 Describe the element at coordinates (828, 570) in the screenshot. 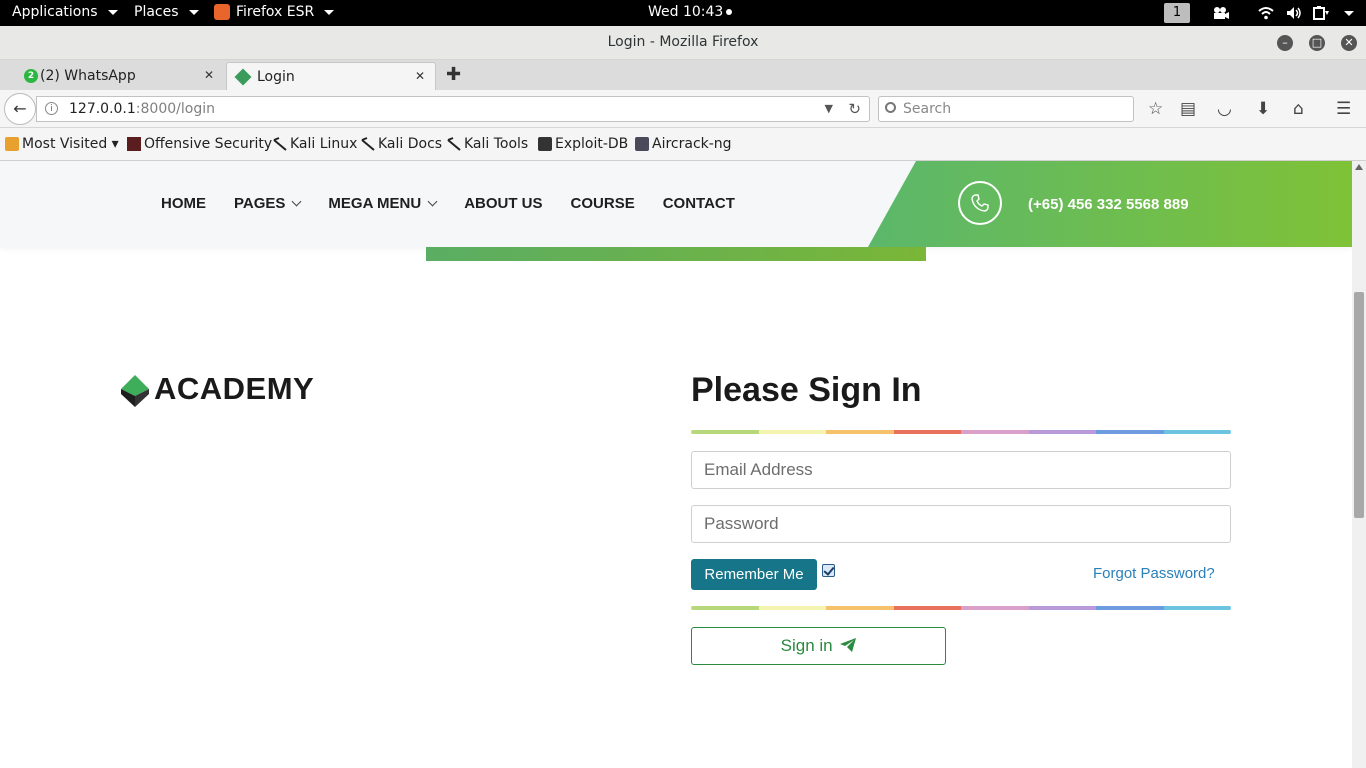

I see `remember-me-checkbox` at that location.